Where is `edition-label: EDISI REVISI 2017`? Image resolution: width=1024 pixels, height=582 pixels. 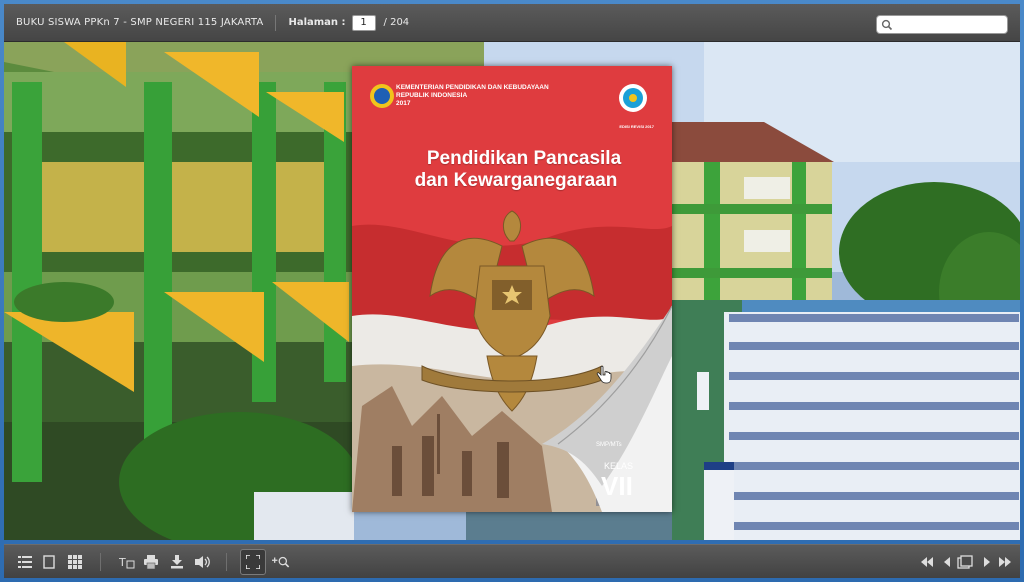
edition-label: EDISI REVISI 2017 is located at coordinates (636, 126).